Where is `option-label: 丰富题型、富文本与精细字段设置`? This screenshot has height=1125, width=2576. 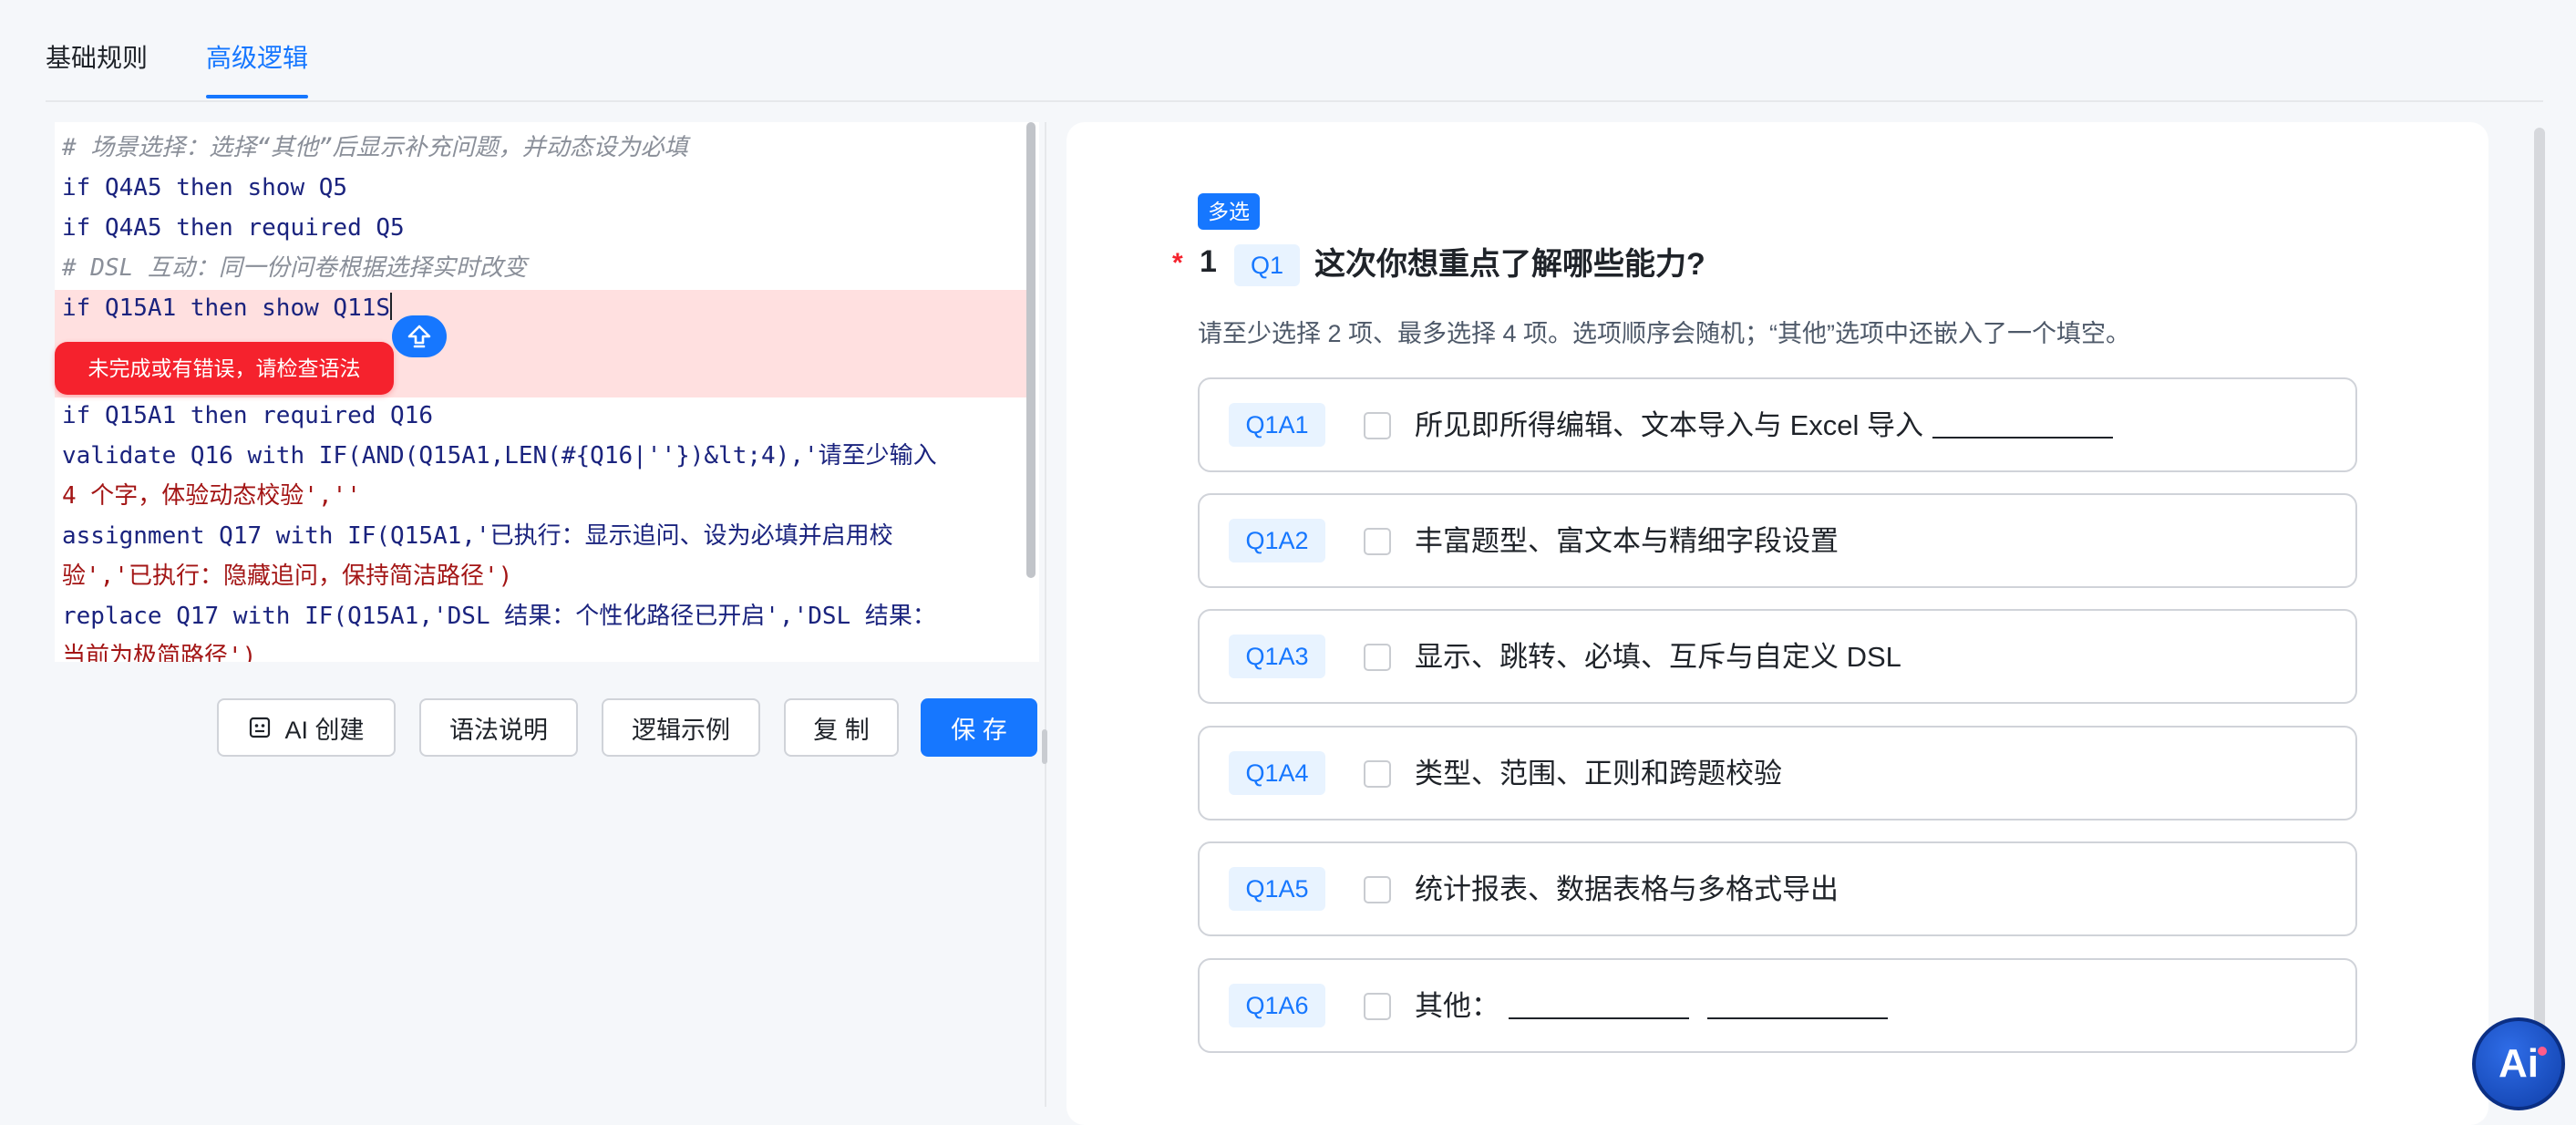
option-label: 丰富题型、富文本与精细字段设置 is located at coordinates (1627, 541).